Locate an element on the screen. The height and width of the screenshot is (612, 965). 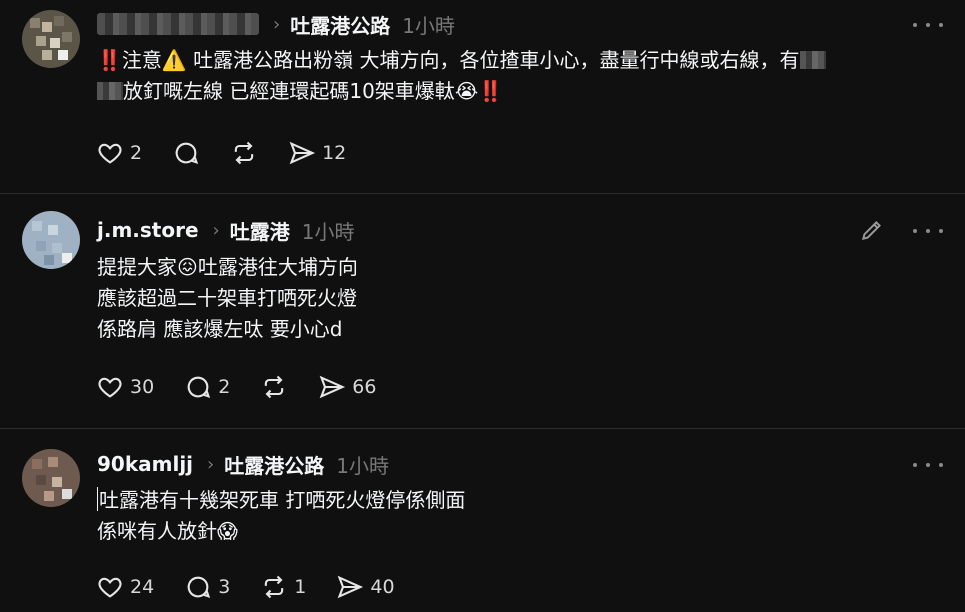
post-text-line: 應該超過二十架車打哂死火燈 is located at coordinates (227, 298).